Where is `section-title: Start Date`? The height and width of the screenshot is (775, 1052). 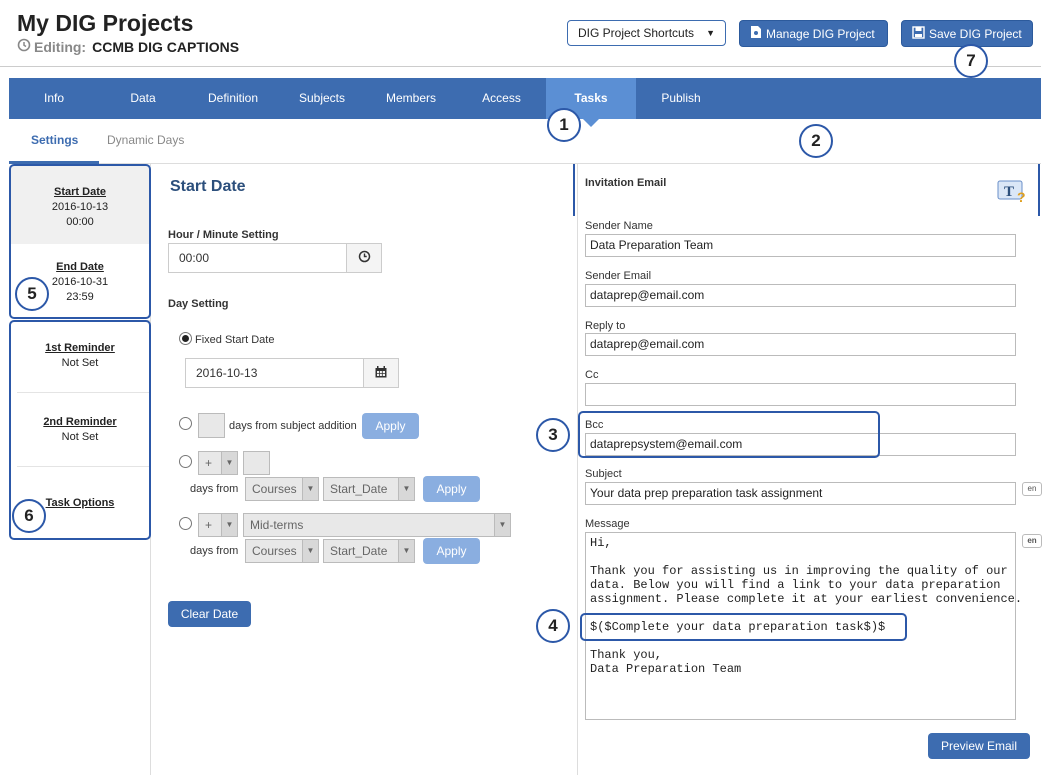 section-title: Start Date is located at coordinates (208, 186).